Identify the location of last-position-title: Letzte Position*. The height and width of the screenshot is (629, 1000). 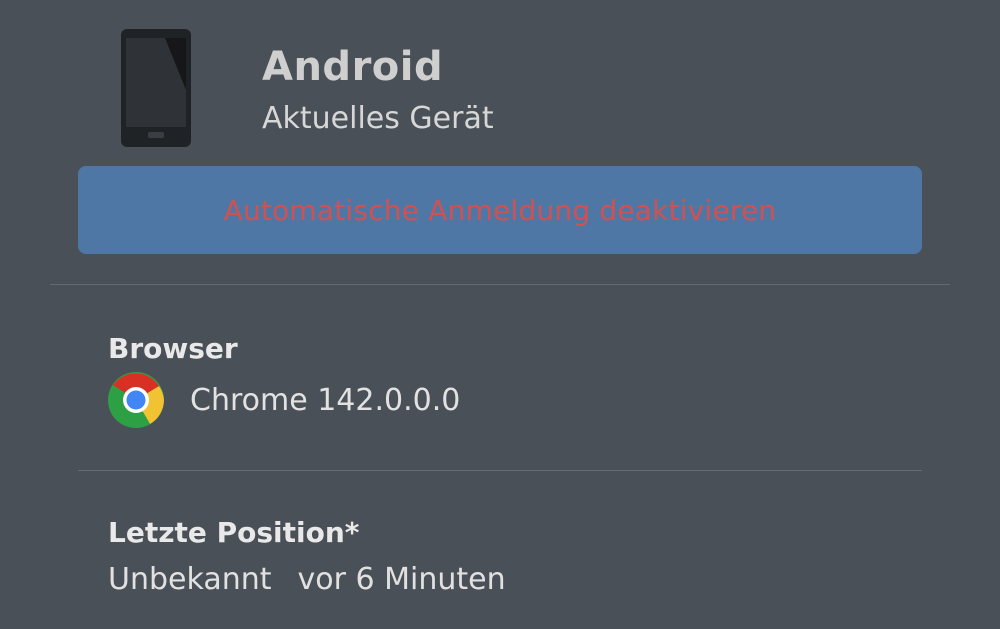
(234, 532).